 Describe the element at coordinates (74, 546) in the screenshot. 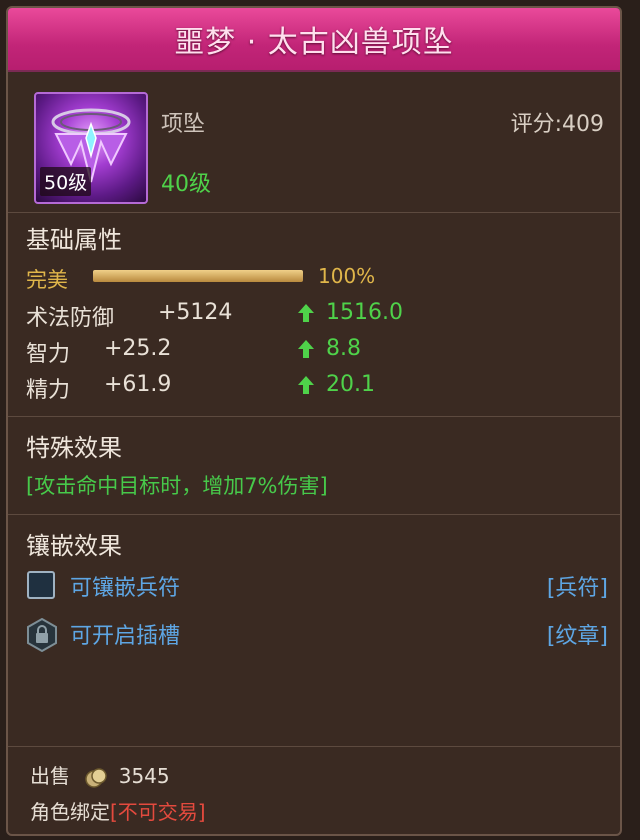

I see `socket-effect-title: 镶嵌效果` at that location.